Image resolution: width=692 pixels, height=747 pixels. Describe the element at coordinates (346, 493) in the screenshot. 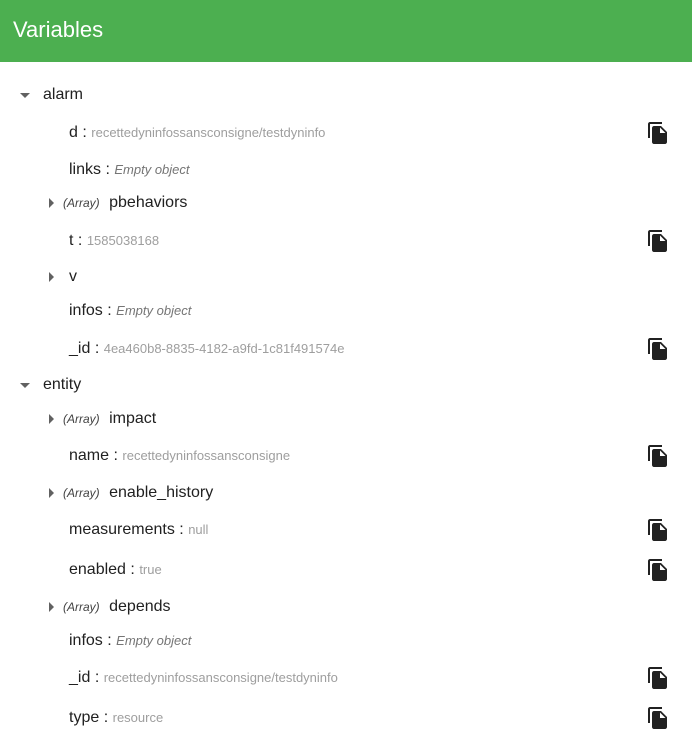

I see `tree-node-entity-enable-history: (Array) enable_history` at that location.